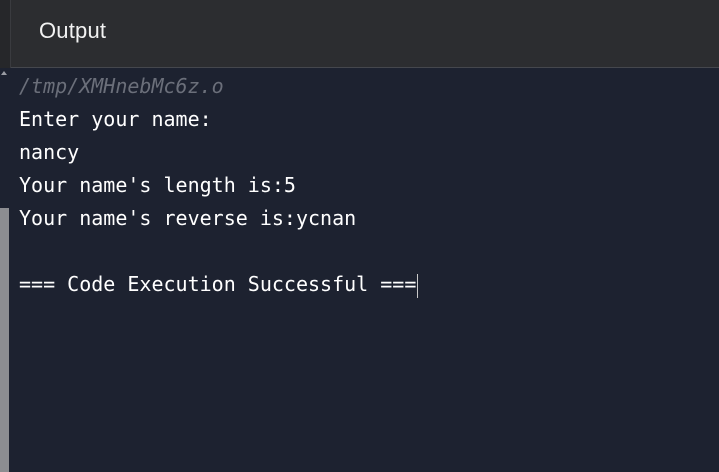  I want to click on output-header: Output, so click(359, 34).